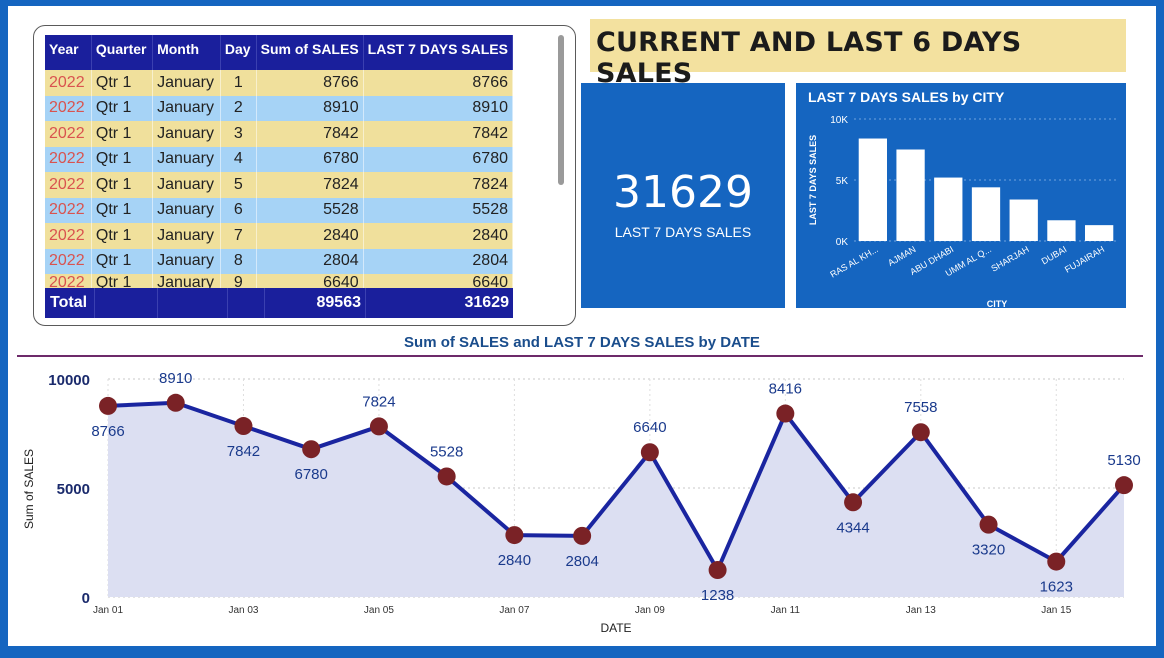  I want to click on column-header-last-7-days-sales: LAST 7 DAYS SALES, so click(438, 52).